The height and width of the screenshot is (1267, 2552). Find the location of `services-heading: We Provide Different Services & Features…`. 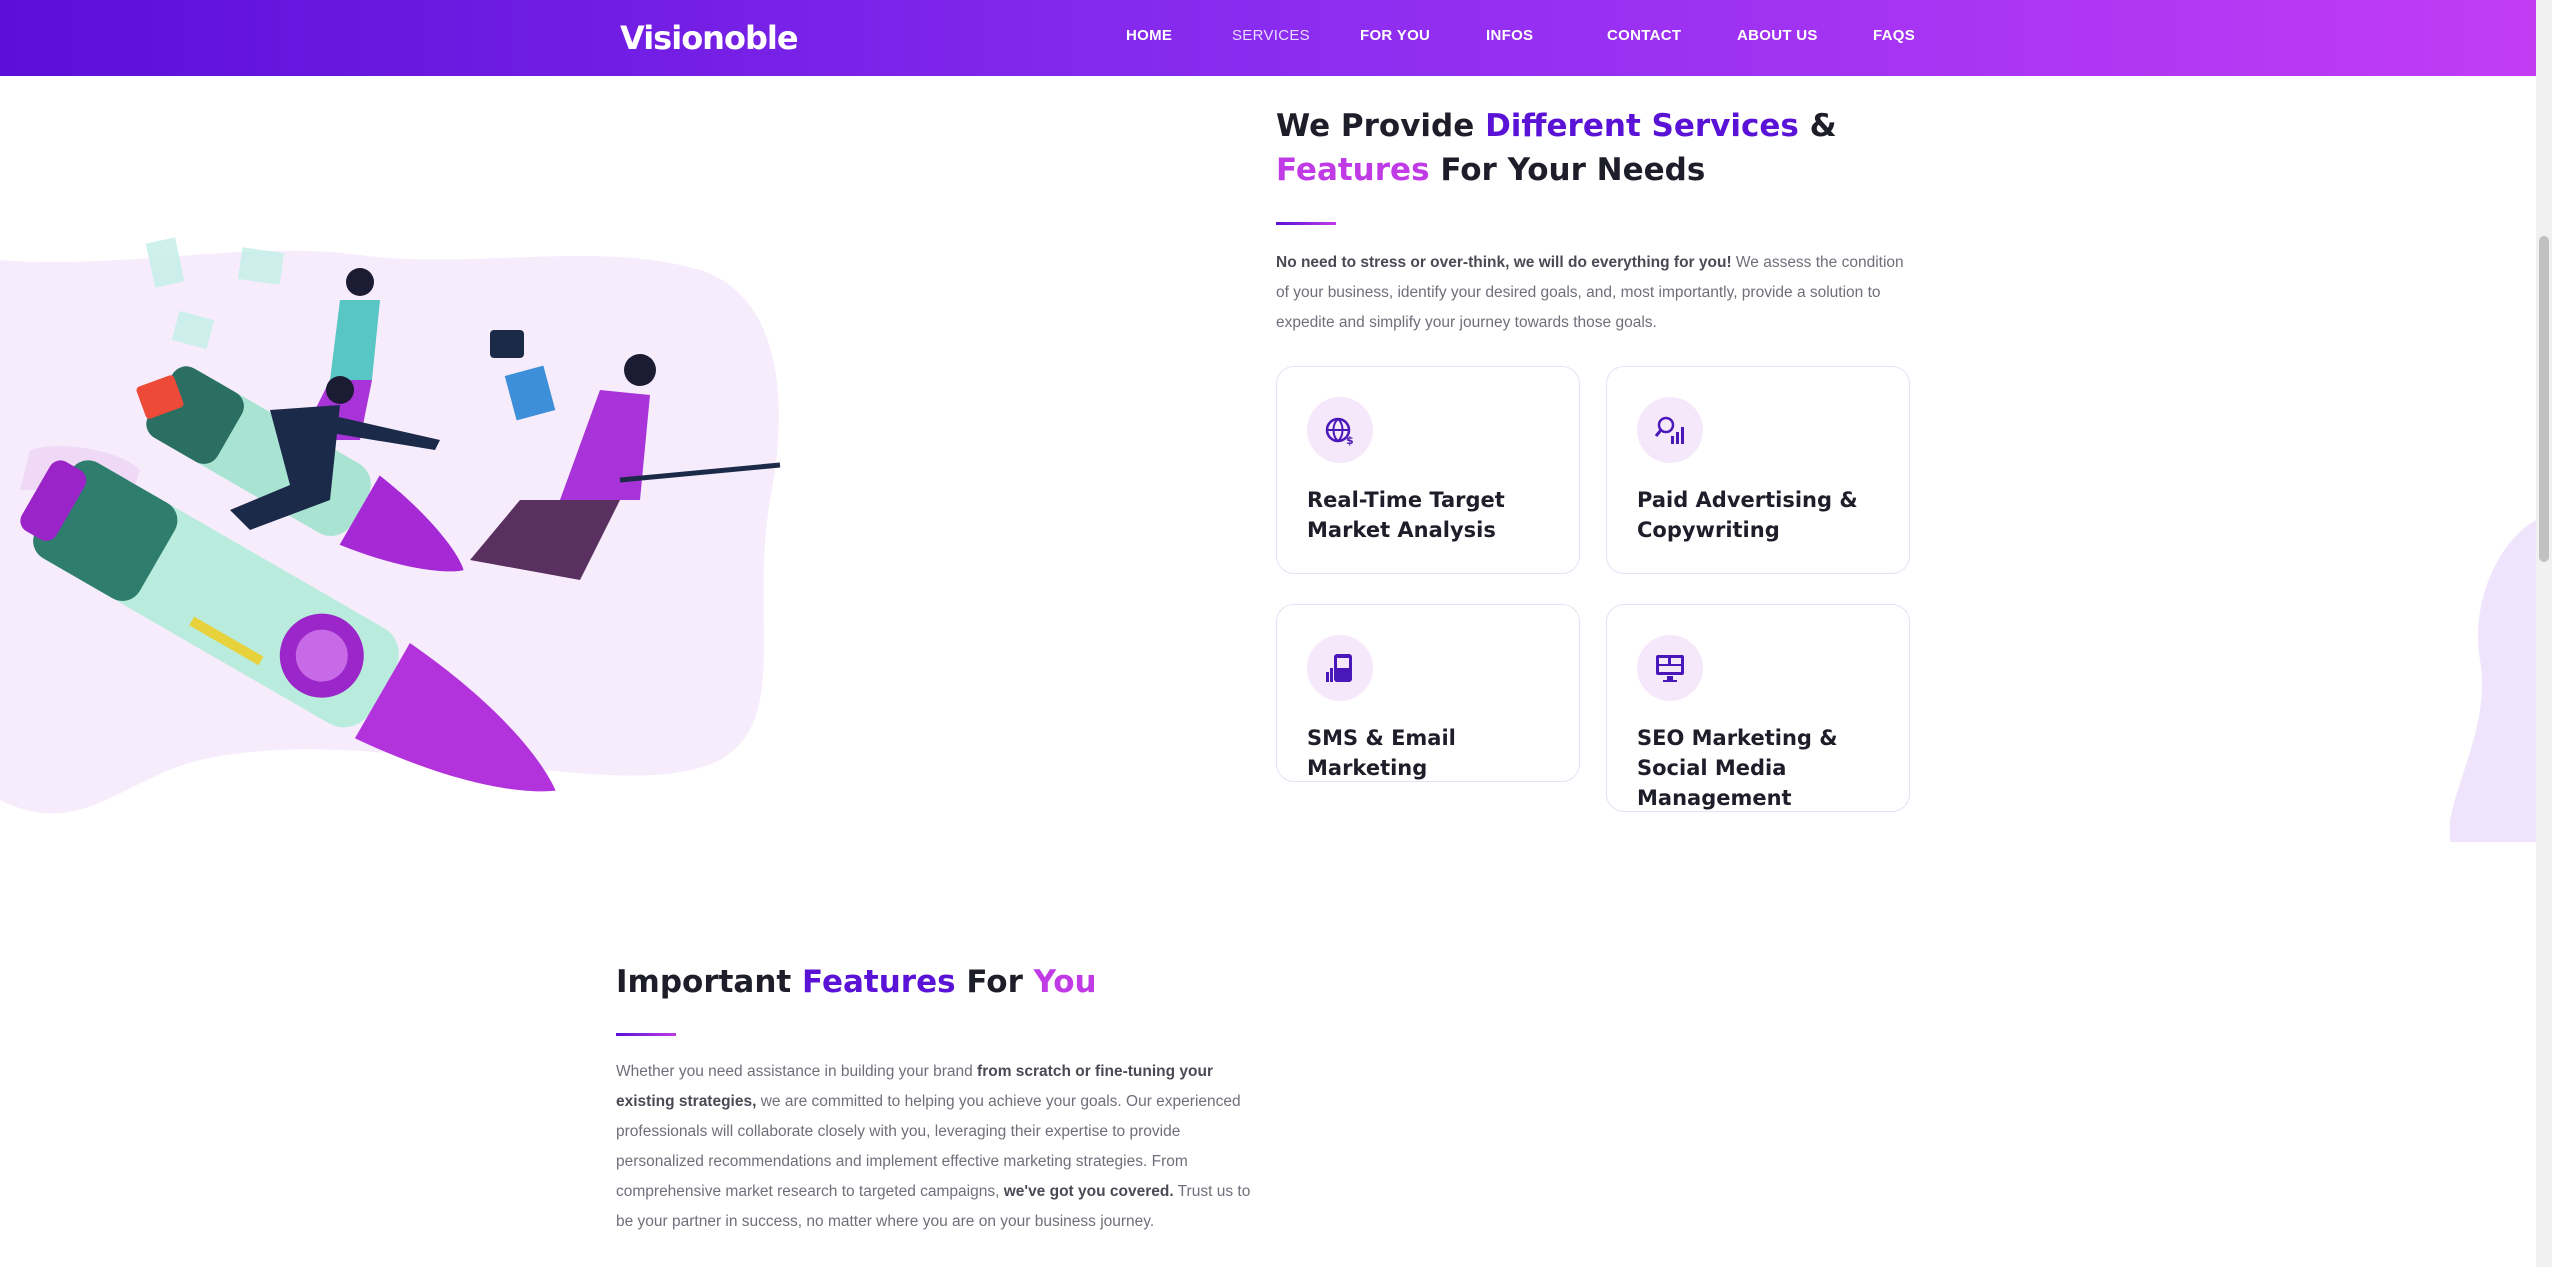

services-heading: We Provide Different Services & Features… is located at coordinates (1586, 148).